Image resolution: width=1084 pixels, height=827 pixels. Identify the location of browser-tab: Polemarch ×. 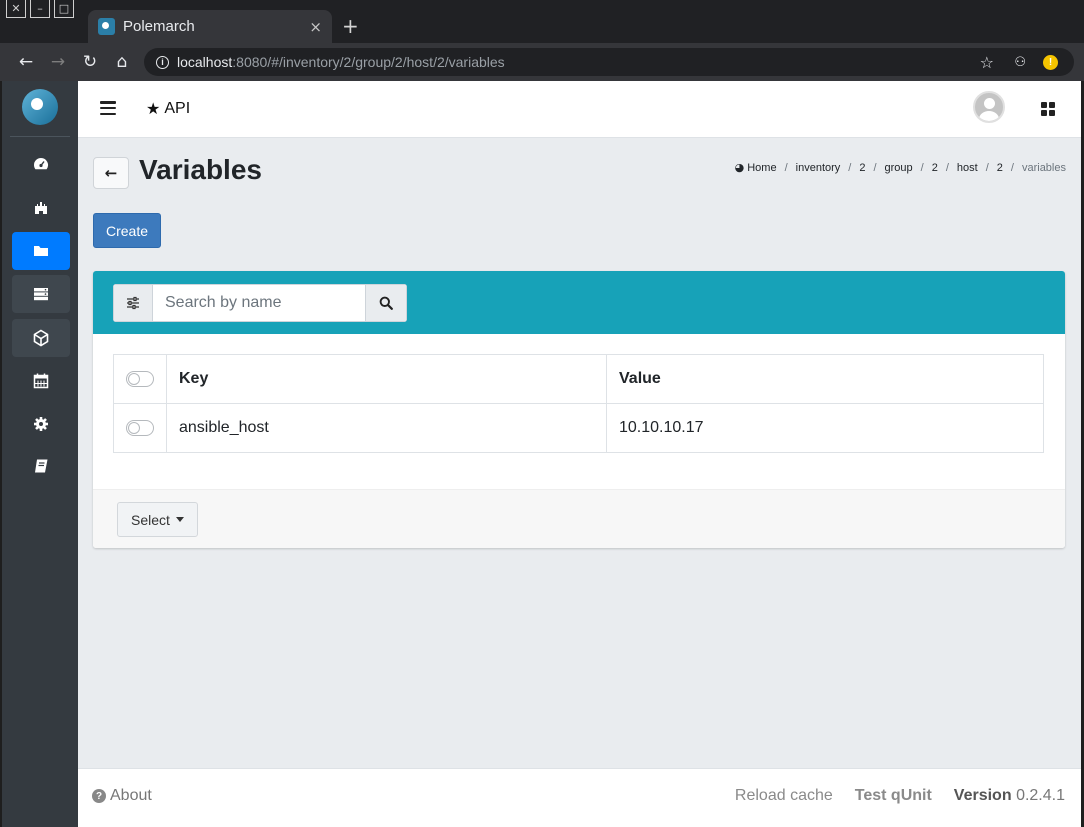
(210, 26).